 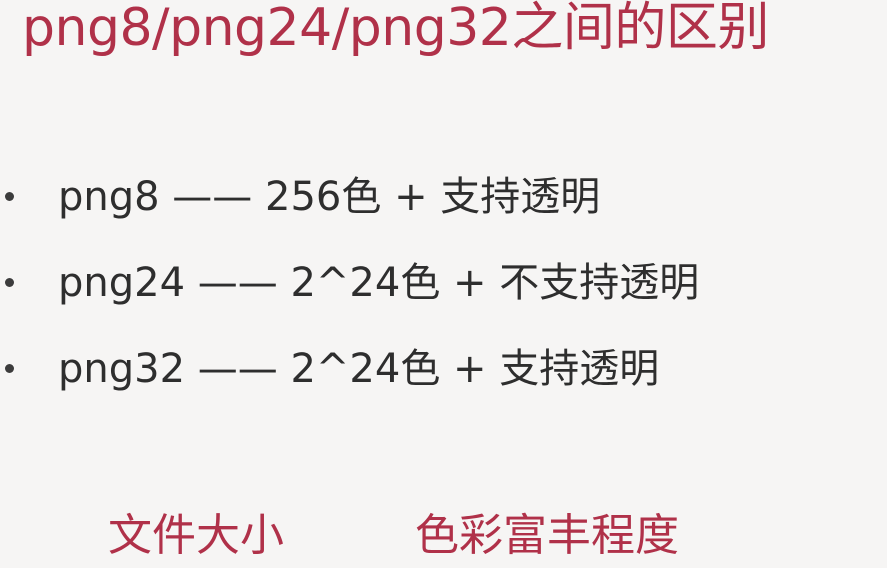 What do you see at coordinates (329, 197) in the screenshot?
I see `bullet-text: png8 —— 256色 + 支持透明` at bounding box center [329, 197].